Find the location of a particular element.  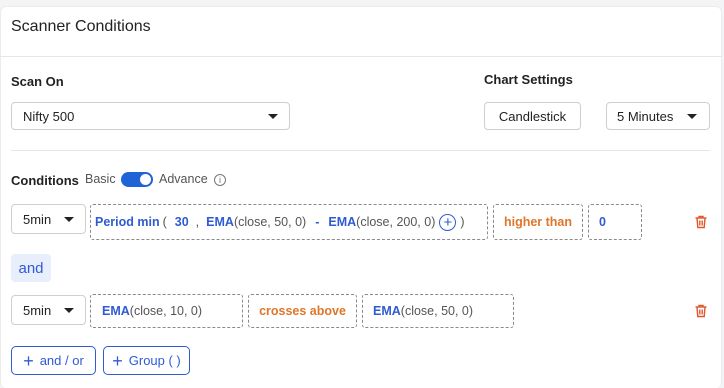

operator-crosses-above: crosses above is located at coordinates (302, 311).